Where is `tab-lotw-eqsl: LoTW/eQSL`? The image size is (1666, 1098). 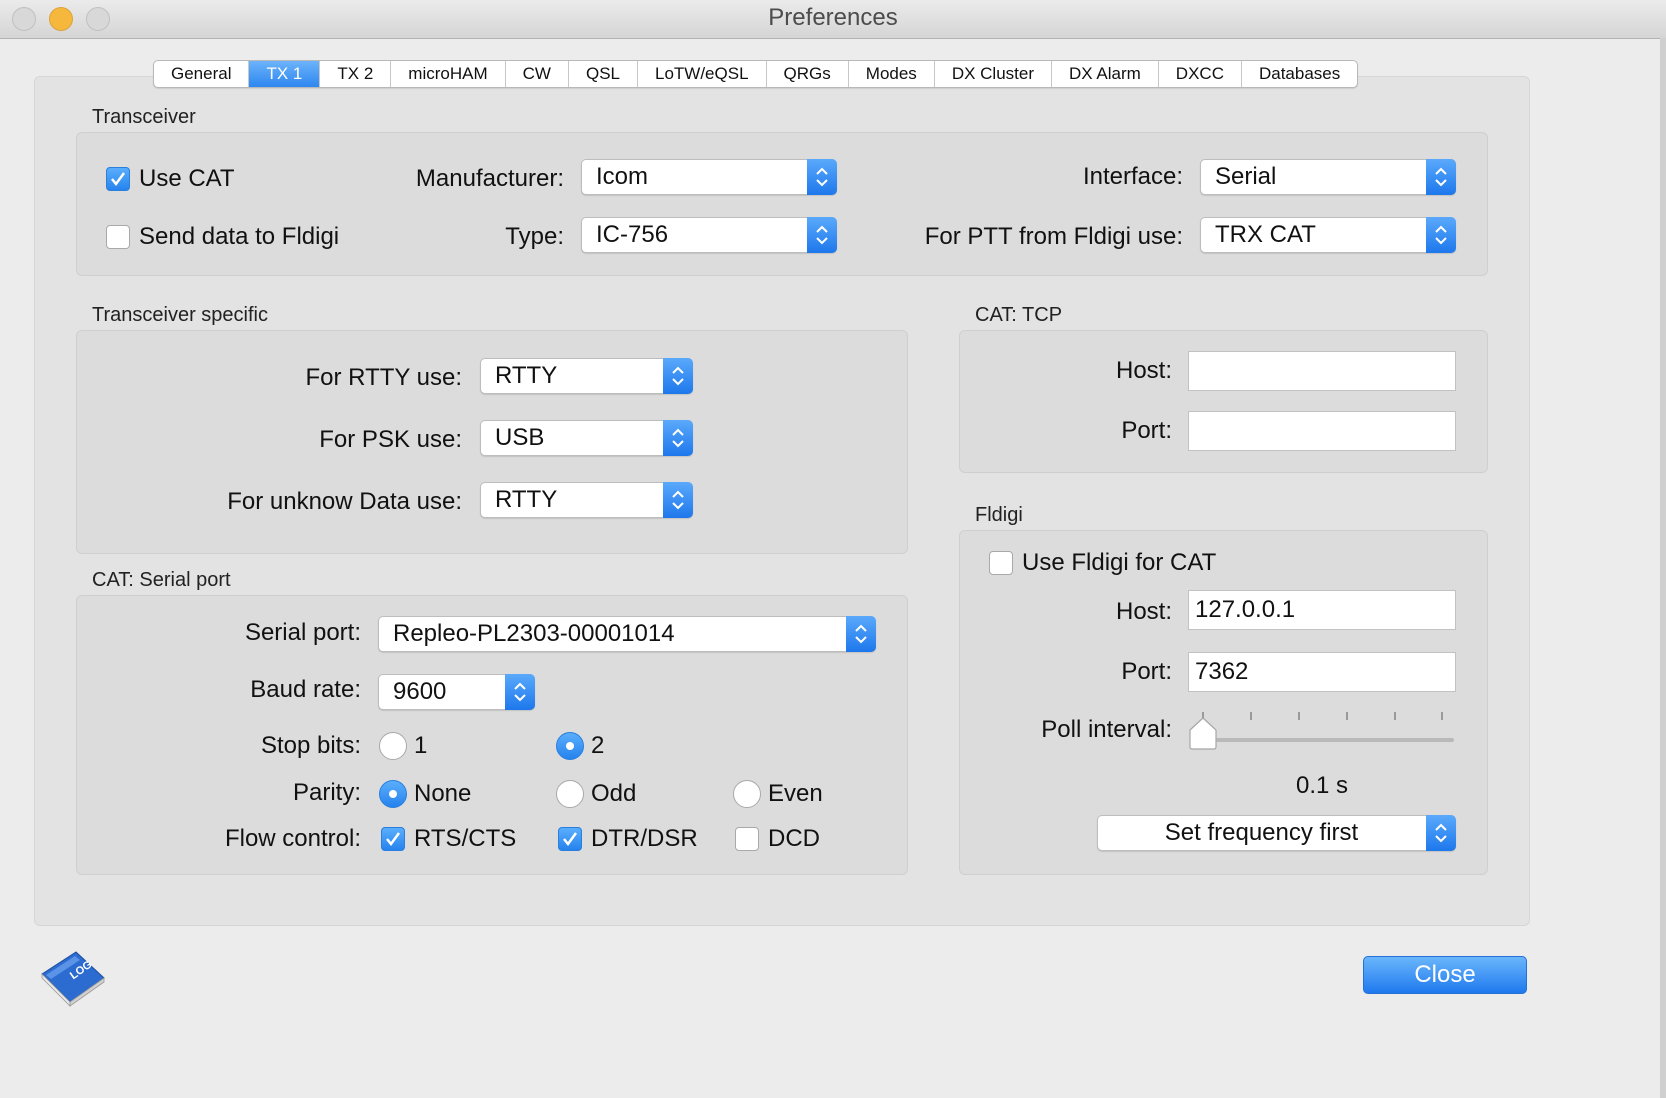 tab-lotw-eqsl: LoTW/eQSL is located at coordinates (702, 74).